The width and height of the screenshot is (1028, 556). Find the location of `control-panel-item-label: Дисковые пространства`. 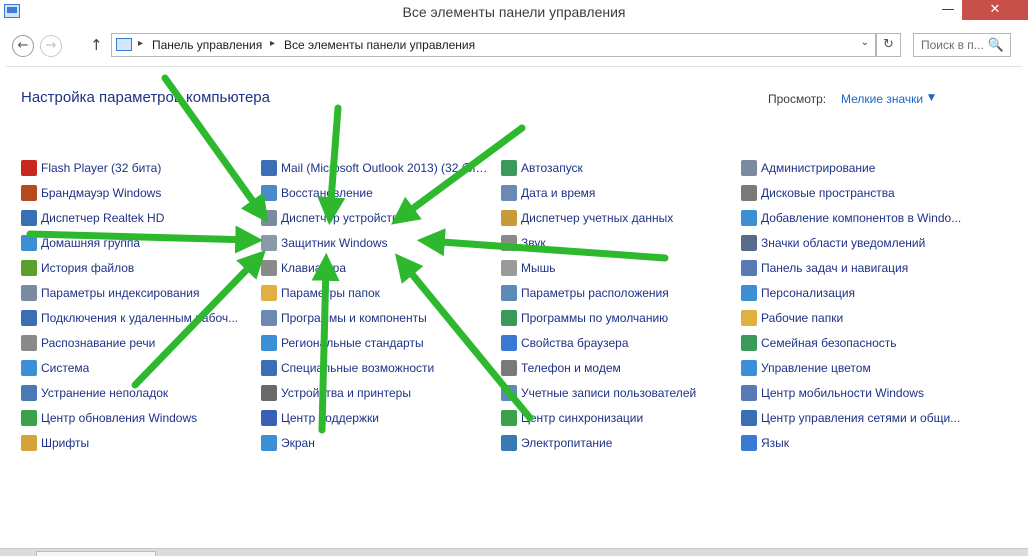

control-panel-item-label: Дисковые пространства is located at coordinates (828, 193).